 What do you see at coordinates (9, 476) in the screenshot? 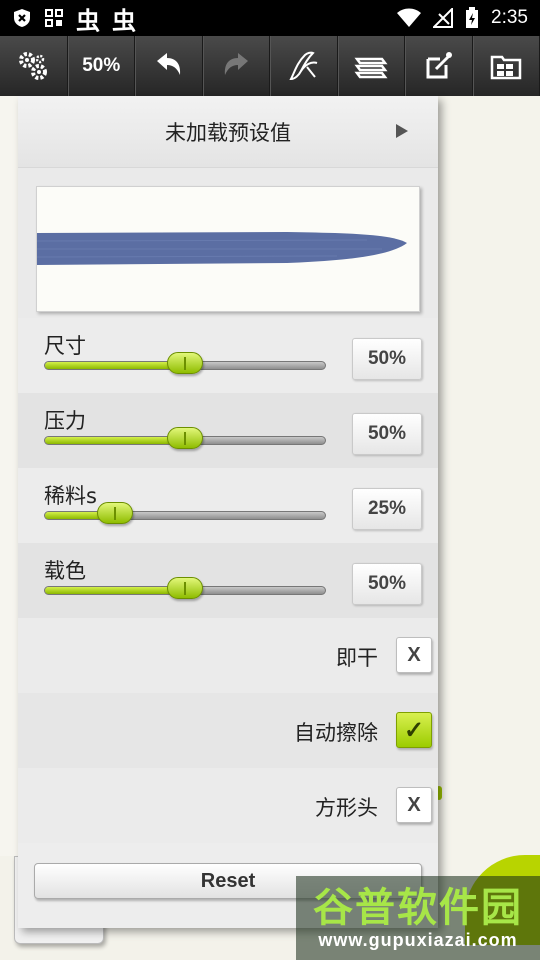
I see `canvas-area-left` at bounding box center [9, 476].